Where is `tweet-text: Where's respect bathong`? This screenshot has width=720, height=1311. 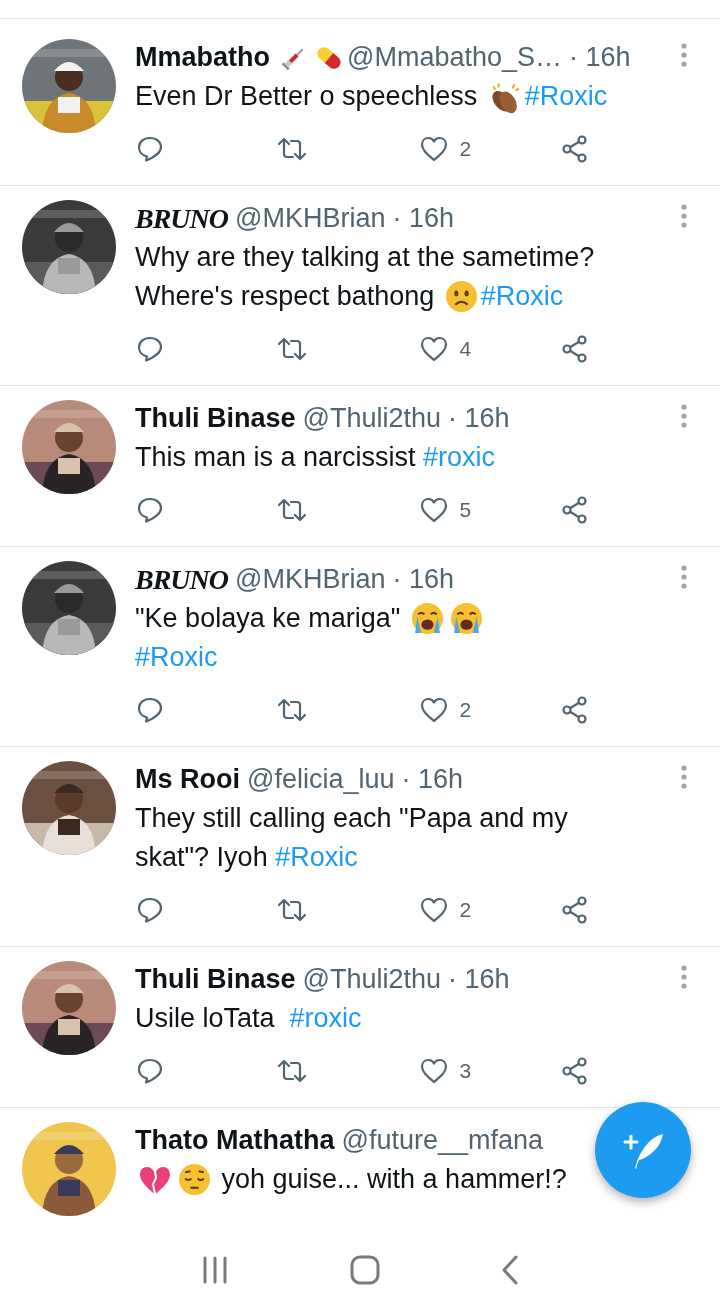
tweet-text: Where's respect bathong is located at coordinates (285, 296).